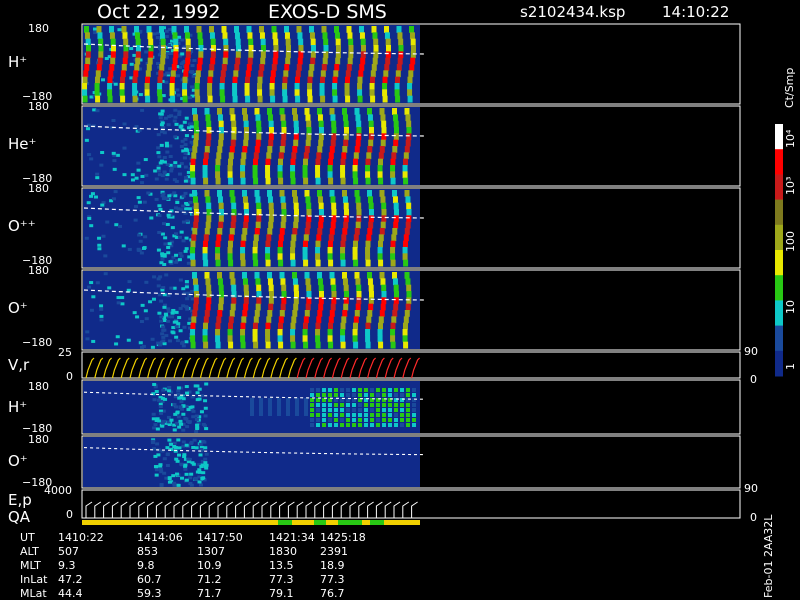 This screenshot has width=800, height=600. Describe the element at coordinates (790, 186) in the screenshot. I see `colorbar-tick-1000: 10³` at that location.